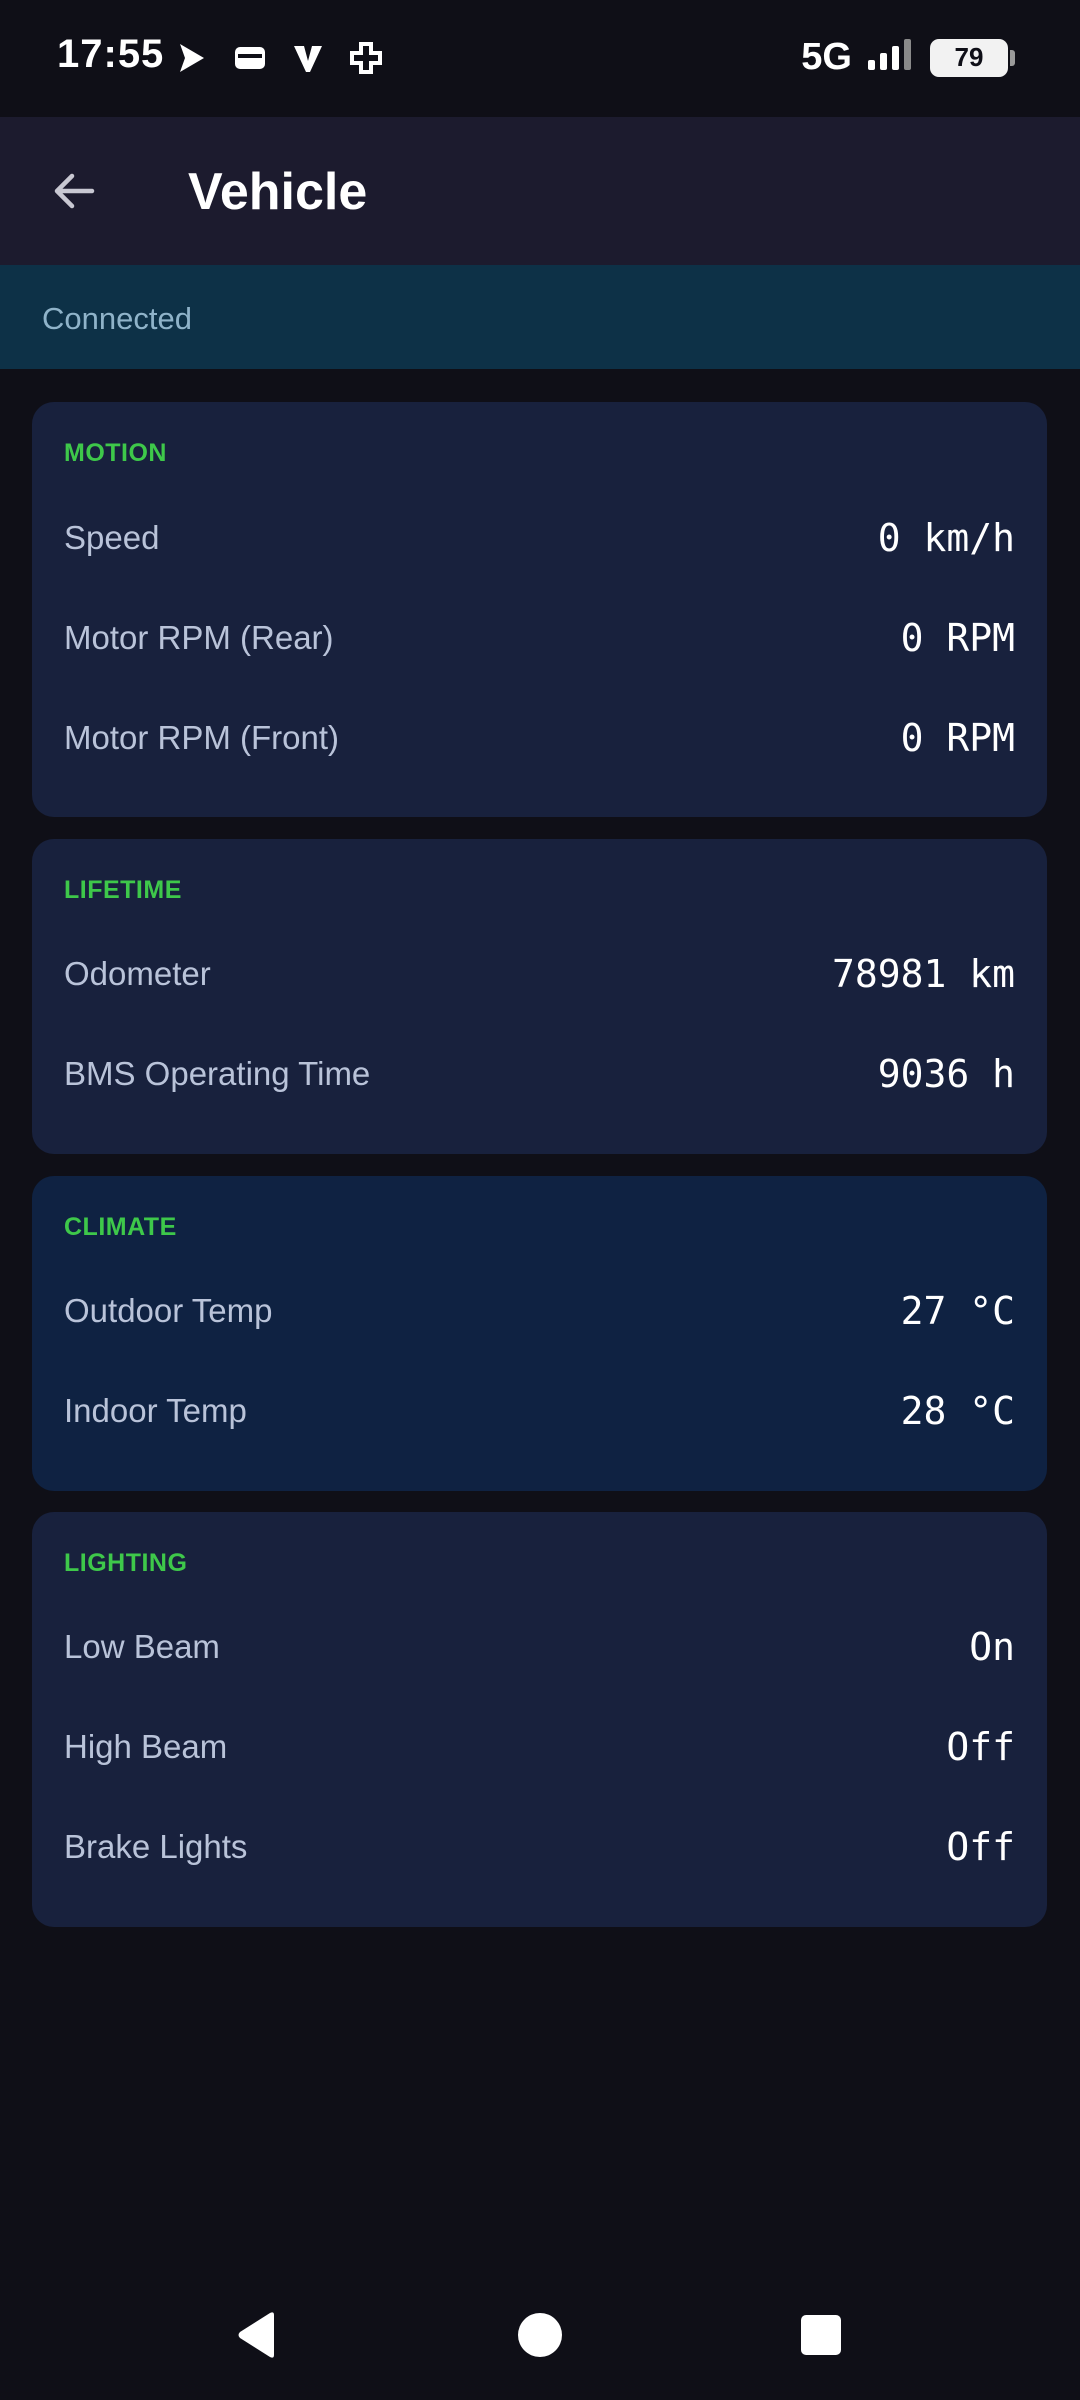 This screenshot has height=2400, width=1080. What do you see at coordinates (126, 1563) in the screenshot?
I see `section-title: LIGHTING` at bounding box center [126, 1563].